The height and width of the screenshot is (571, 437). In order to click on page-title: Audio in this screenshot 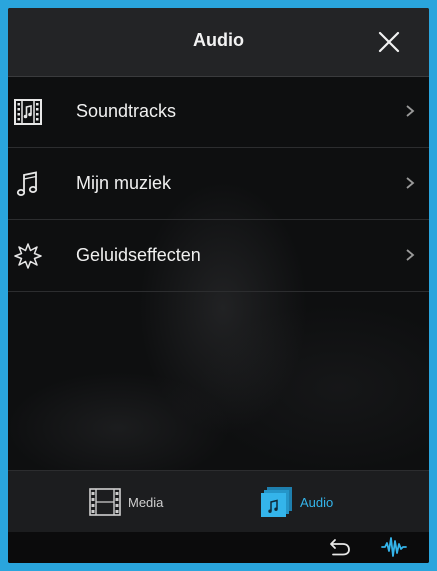, I will do `click(218, 40)`.